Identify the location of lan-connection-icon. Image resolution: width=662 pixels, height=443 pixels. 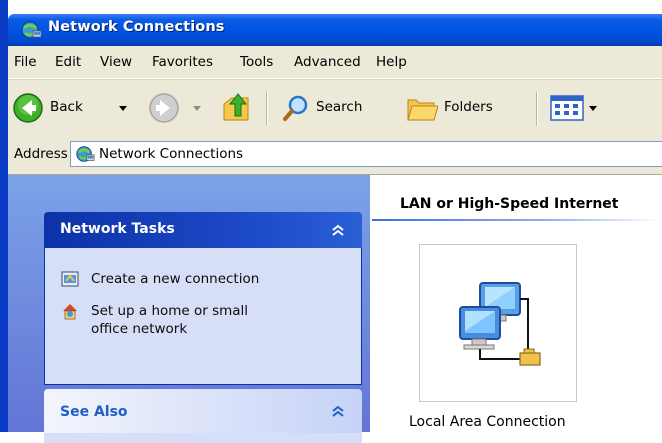
(500, 324).